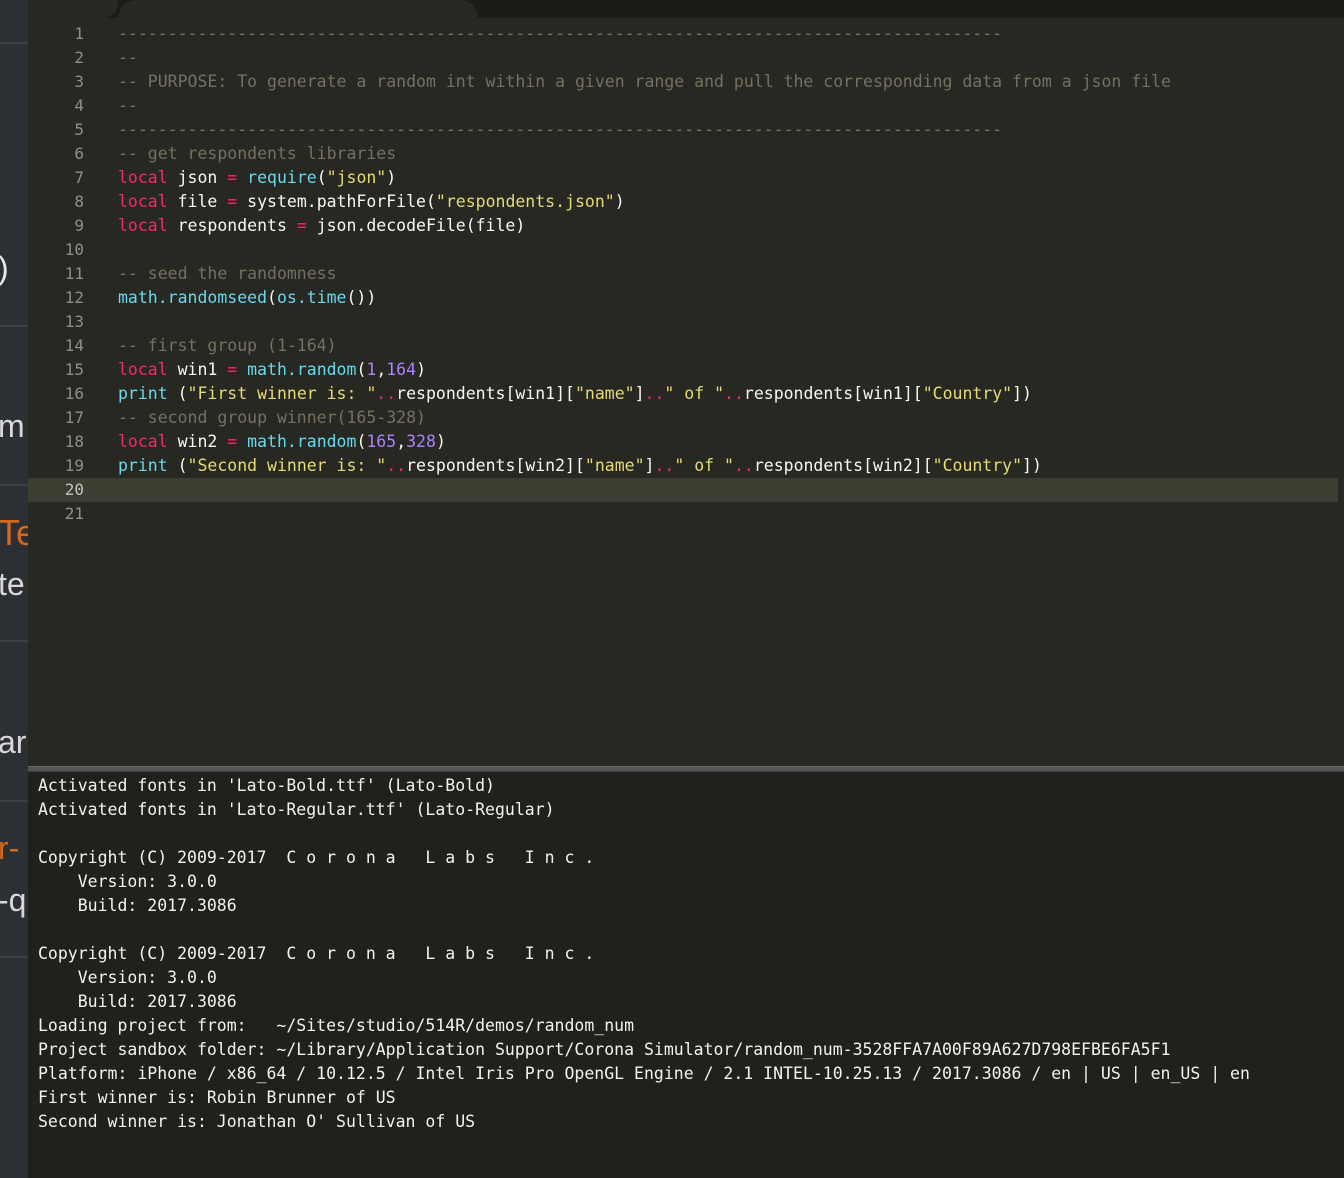 Image resolution: width=1344 pixels, height=1178 pixels. Describe the element at coordinates (74, 417) in the screenshot. I see `line-number: 17` at that location.